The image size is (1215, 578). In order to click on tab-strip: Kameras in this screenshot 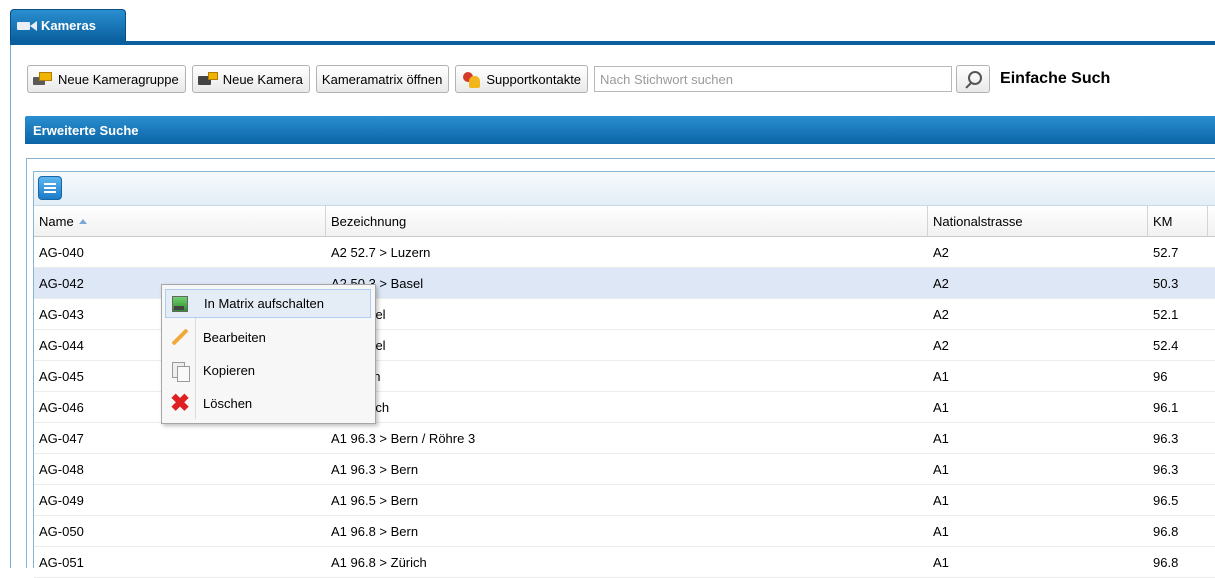, I will do `click(607, 22)`.